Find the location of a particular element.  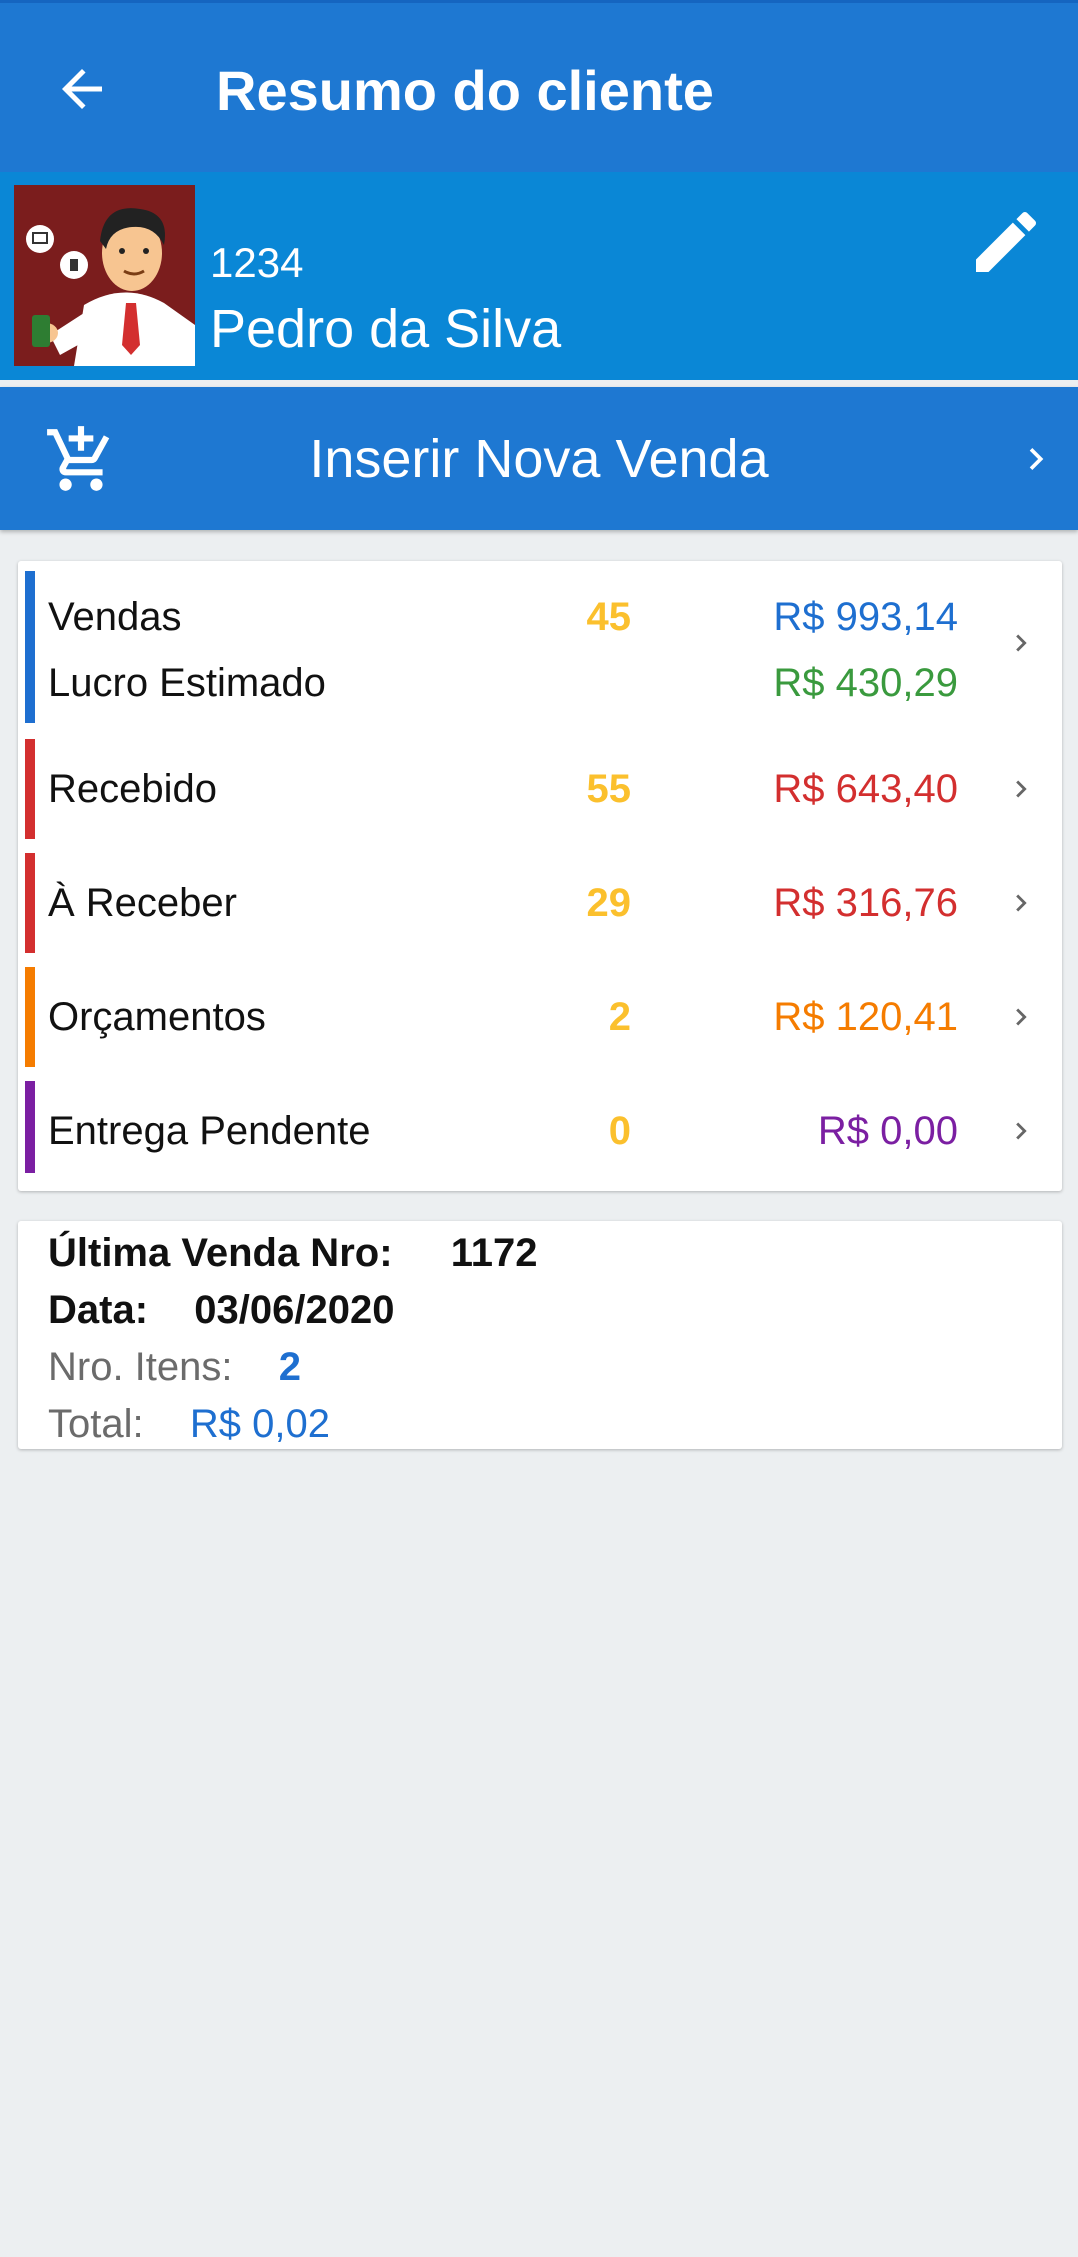

summary-row-quotes: Orçamentos 2 R$ 120,41 is located at coordinates (540, 1017).